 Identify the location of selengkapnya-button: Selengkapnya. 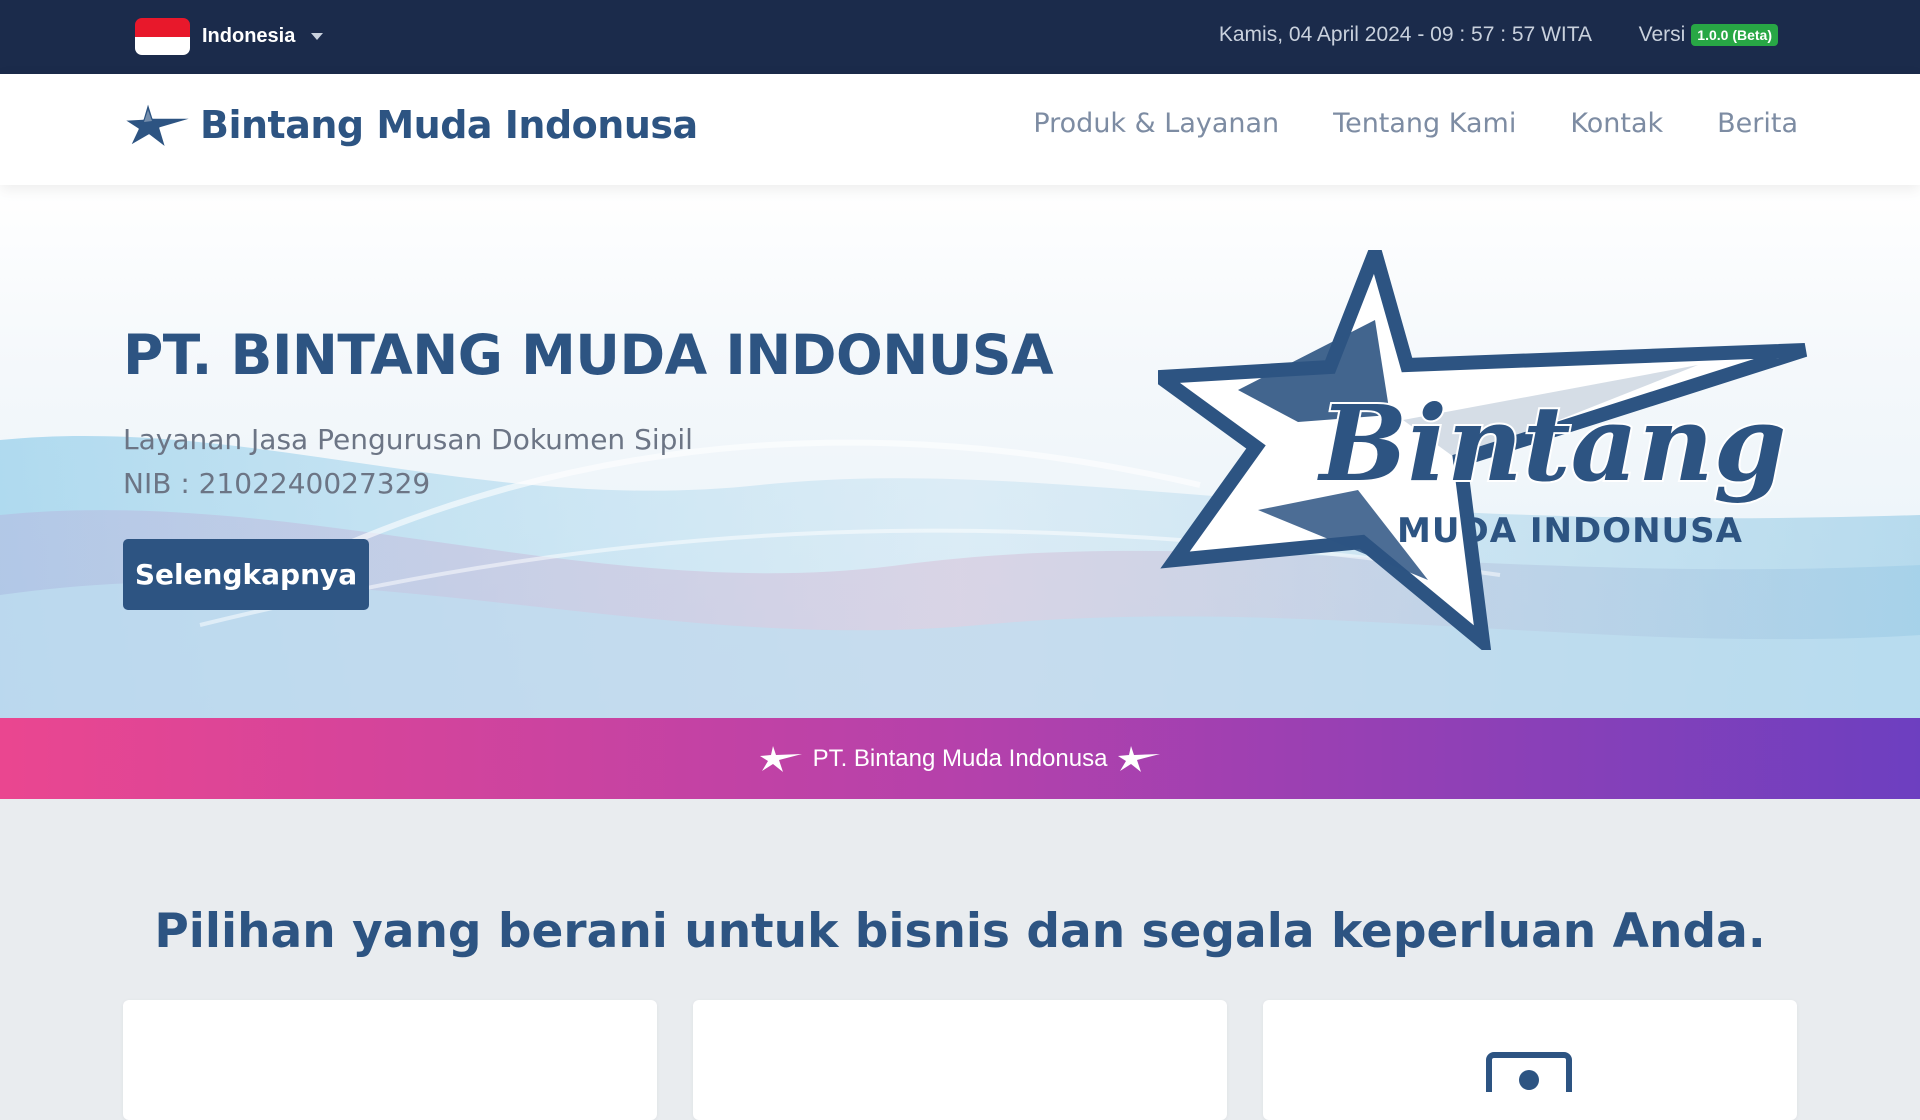
(246, 574).